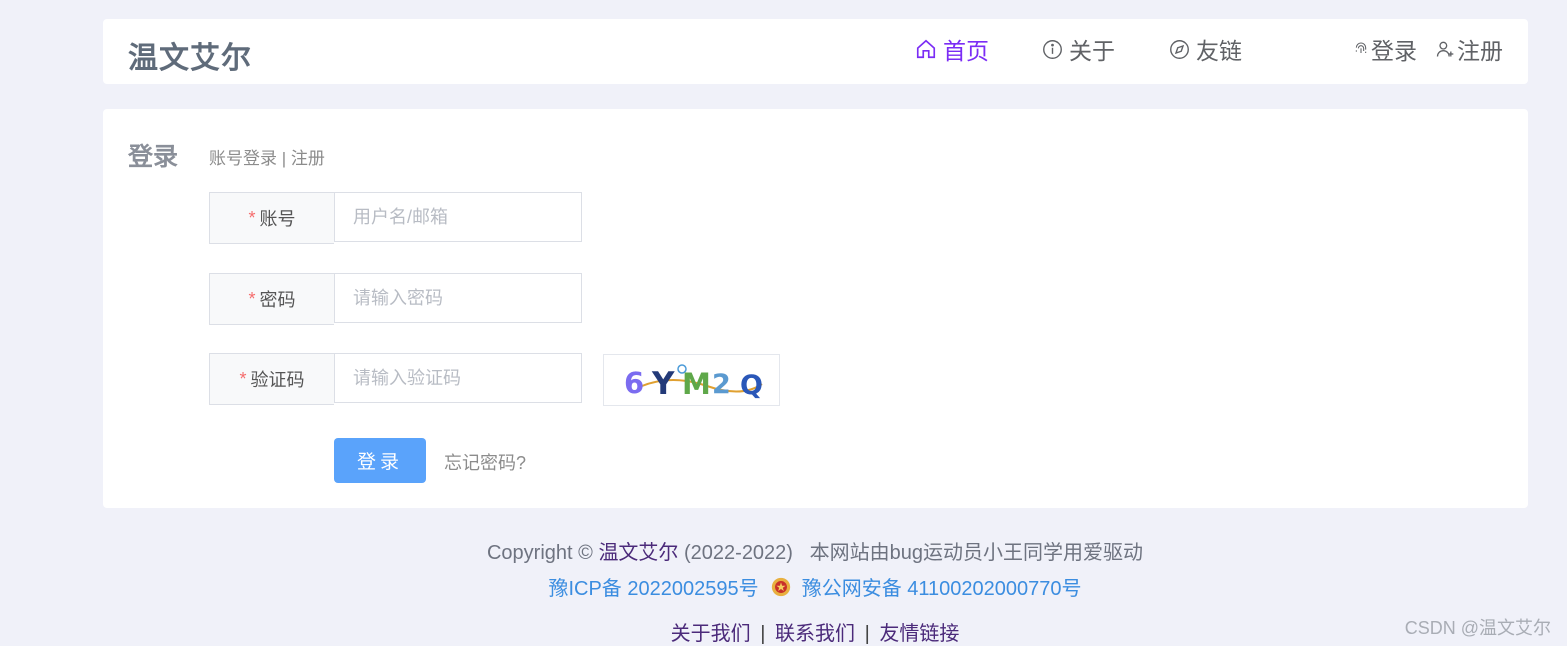 The height and width of the screenshot is (646, 1567). Describe the element at coordinates (153, 157) in the screenshot. I see `login-title: 登录` at that location.